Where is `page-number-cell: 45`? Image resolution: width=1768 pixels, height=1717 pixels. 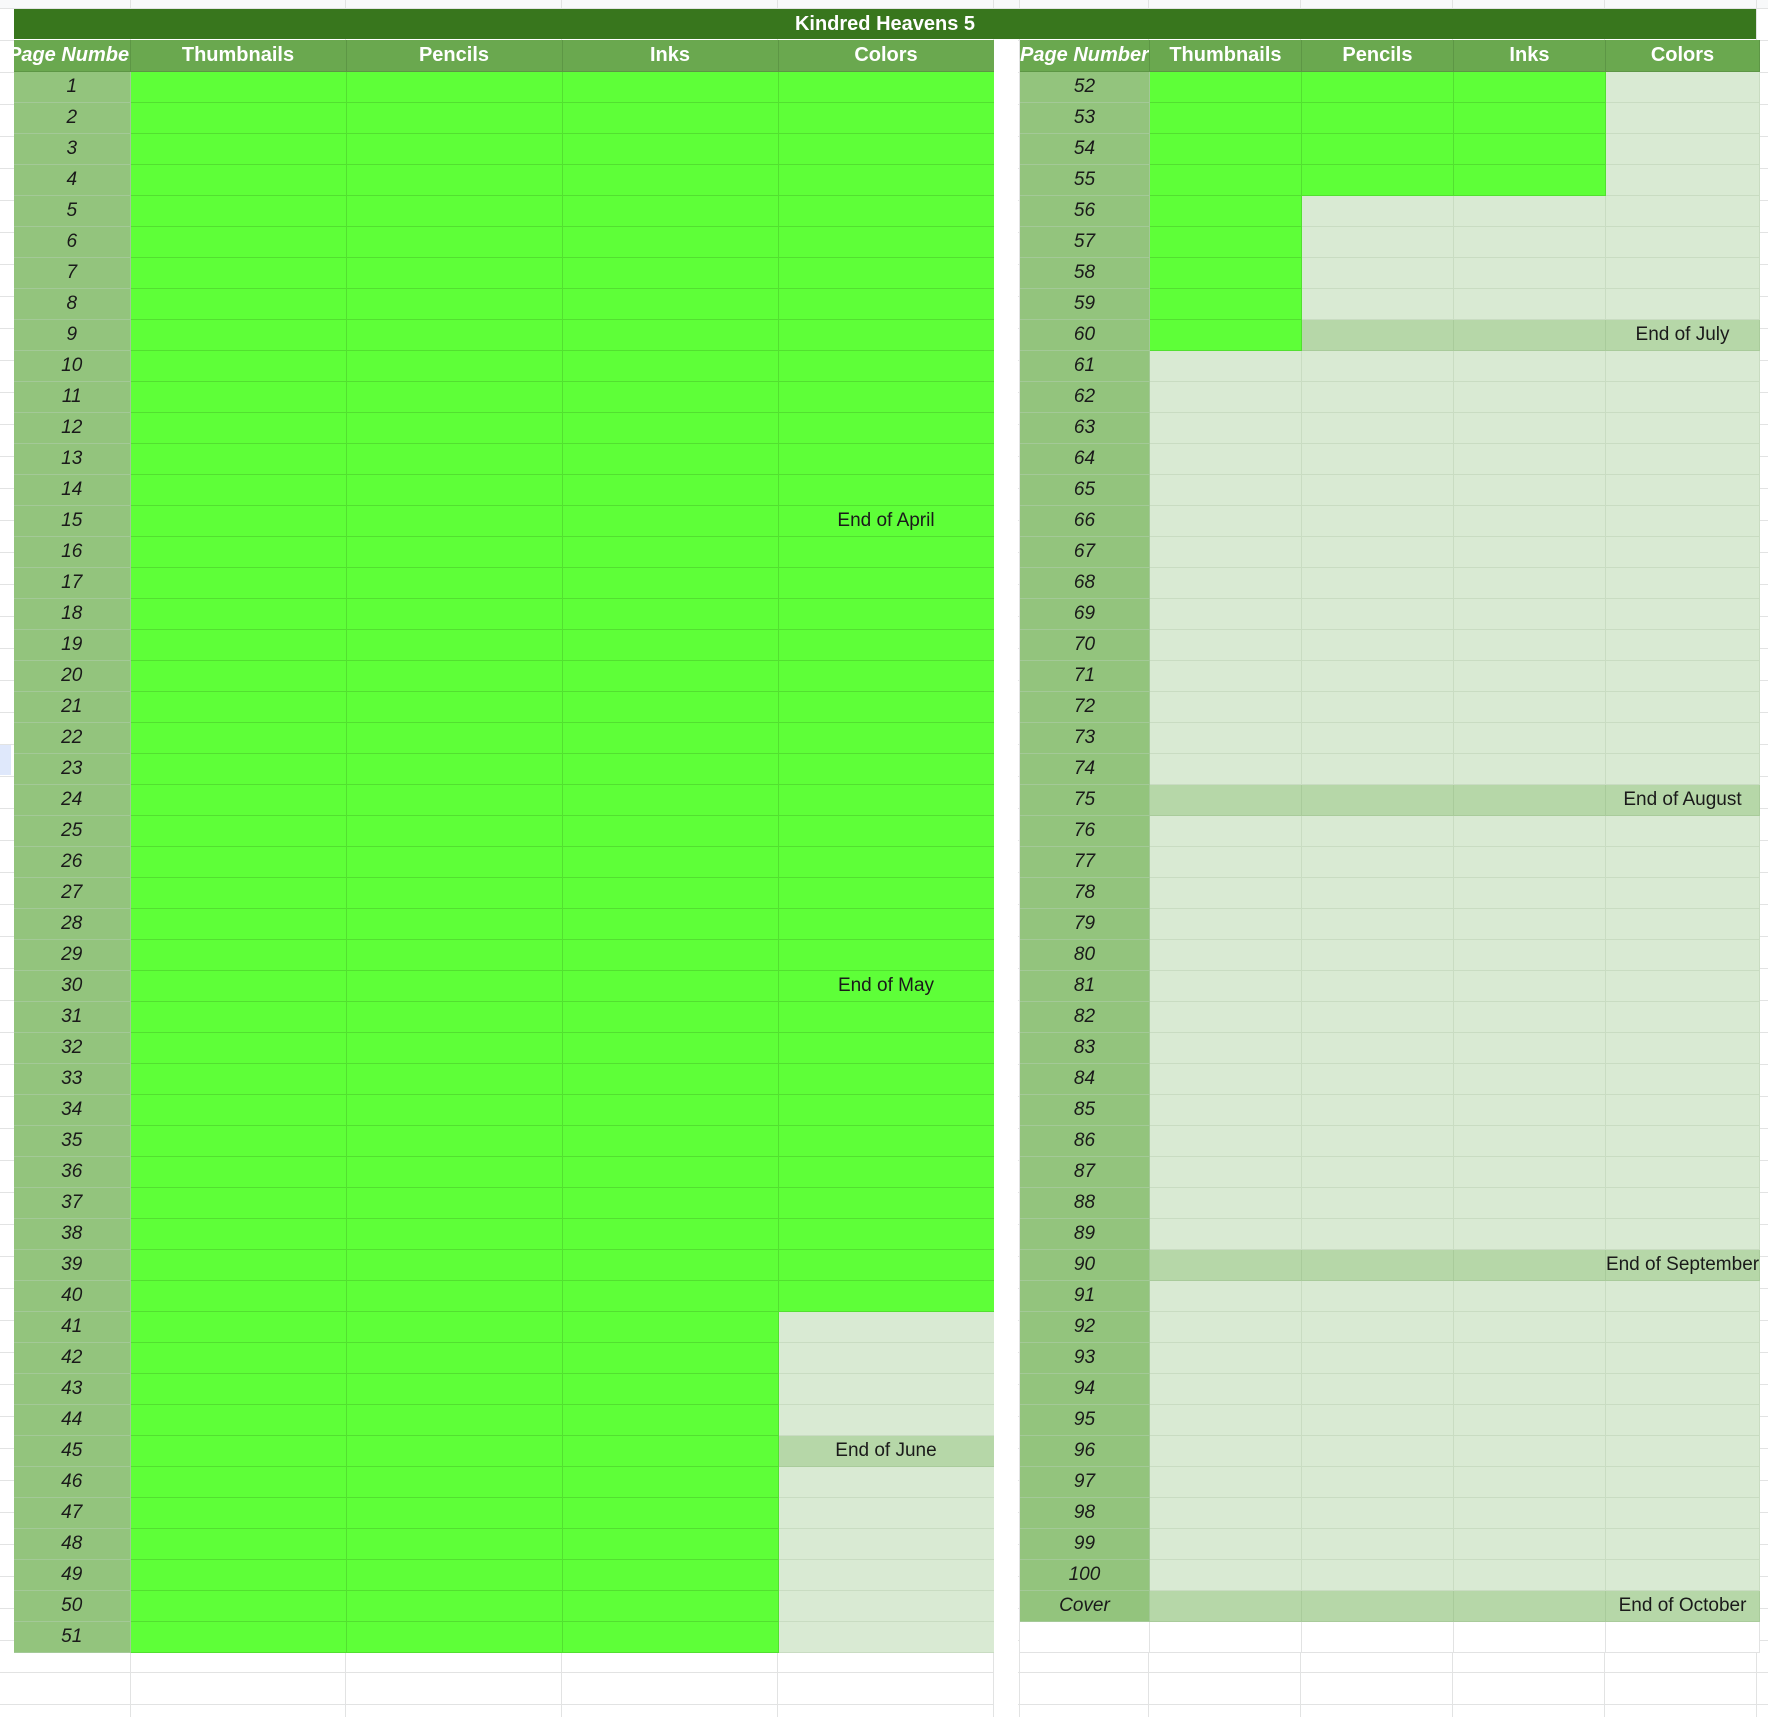
page-number-cell: 45 is located at coordinates (72, 1451).